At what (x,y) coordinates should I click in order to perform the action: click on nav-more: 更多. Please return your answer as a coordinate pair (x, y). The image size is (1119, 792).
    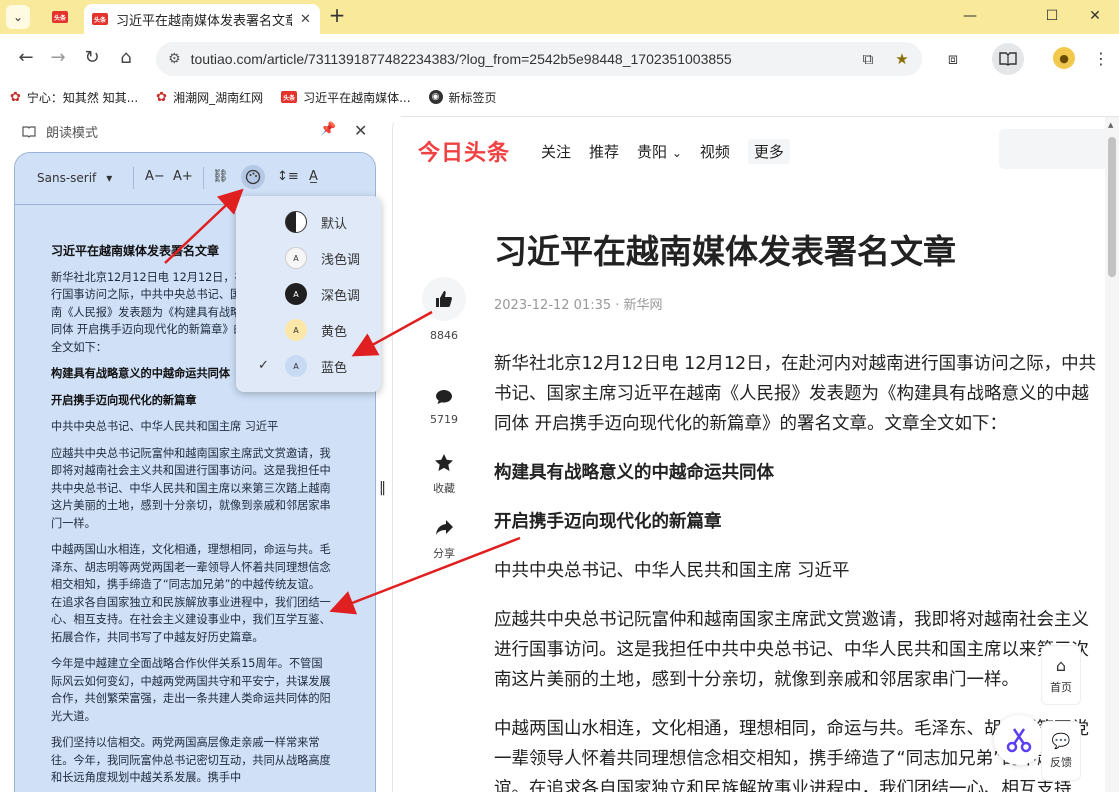
    Looking at the image, I should click on (768, 151).